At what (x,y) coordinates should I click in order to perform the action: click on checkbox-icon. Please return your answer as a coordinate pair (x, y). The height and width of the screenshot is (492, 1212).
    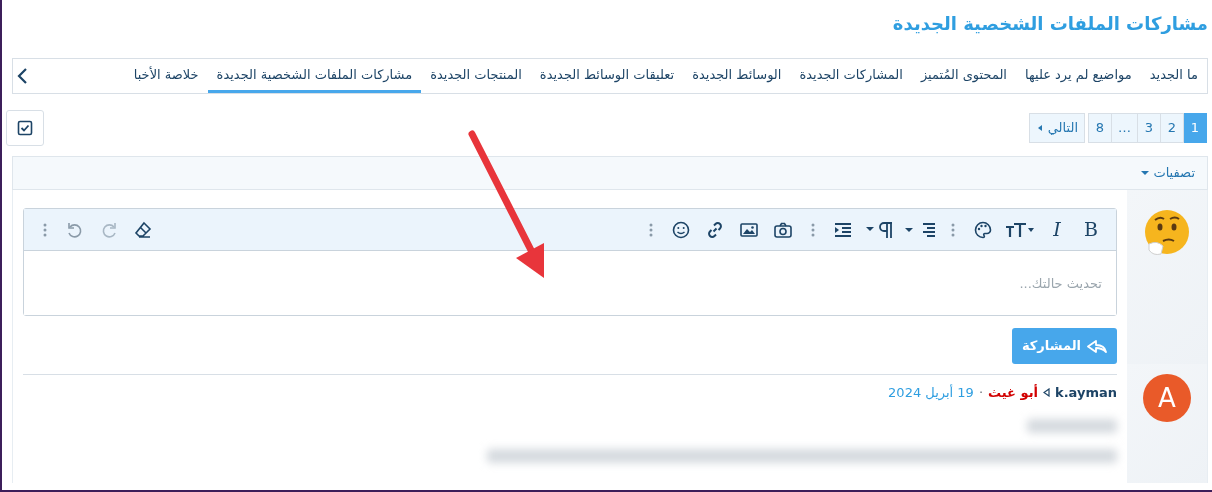
    Looking at the image, I should click on (25, 128).